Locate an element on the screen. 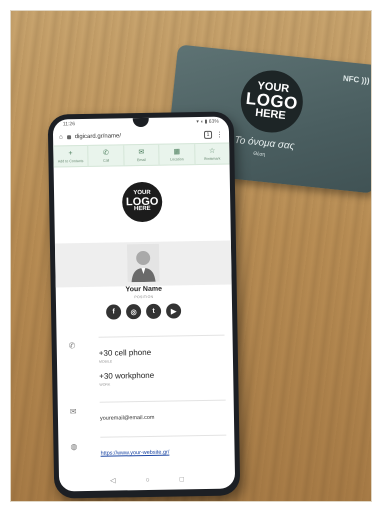 Image resolution: width=382 pixels, height=510 pixels. nfc-label: NFC ))) is located at coordinates (356, 79).